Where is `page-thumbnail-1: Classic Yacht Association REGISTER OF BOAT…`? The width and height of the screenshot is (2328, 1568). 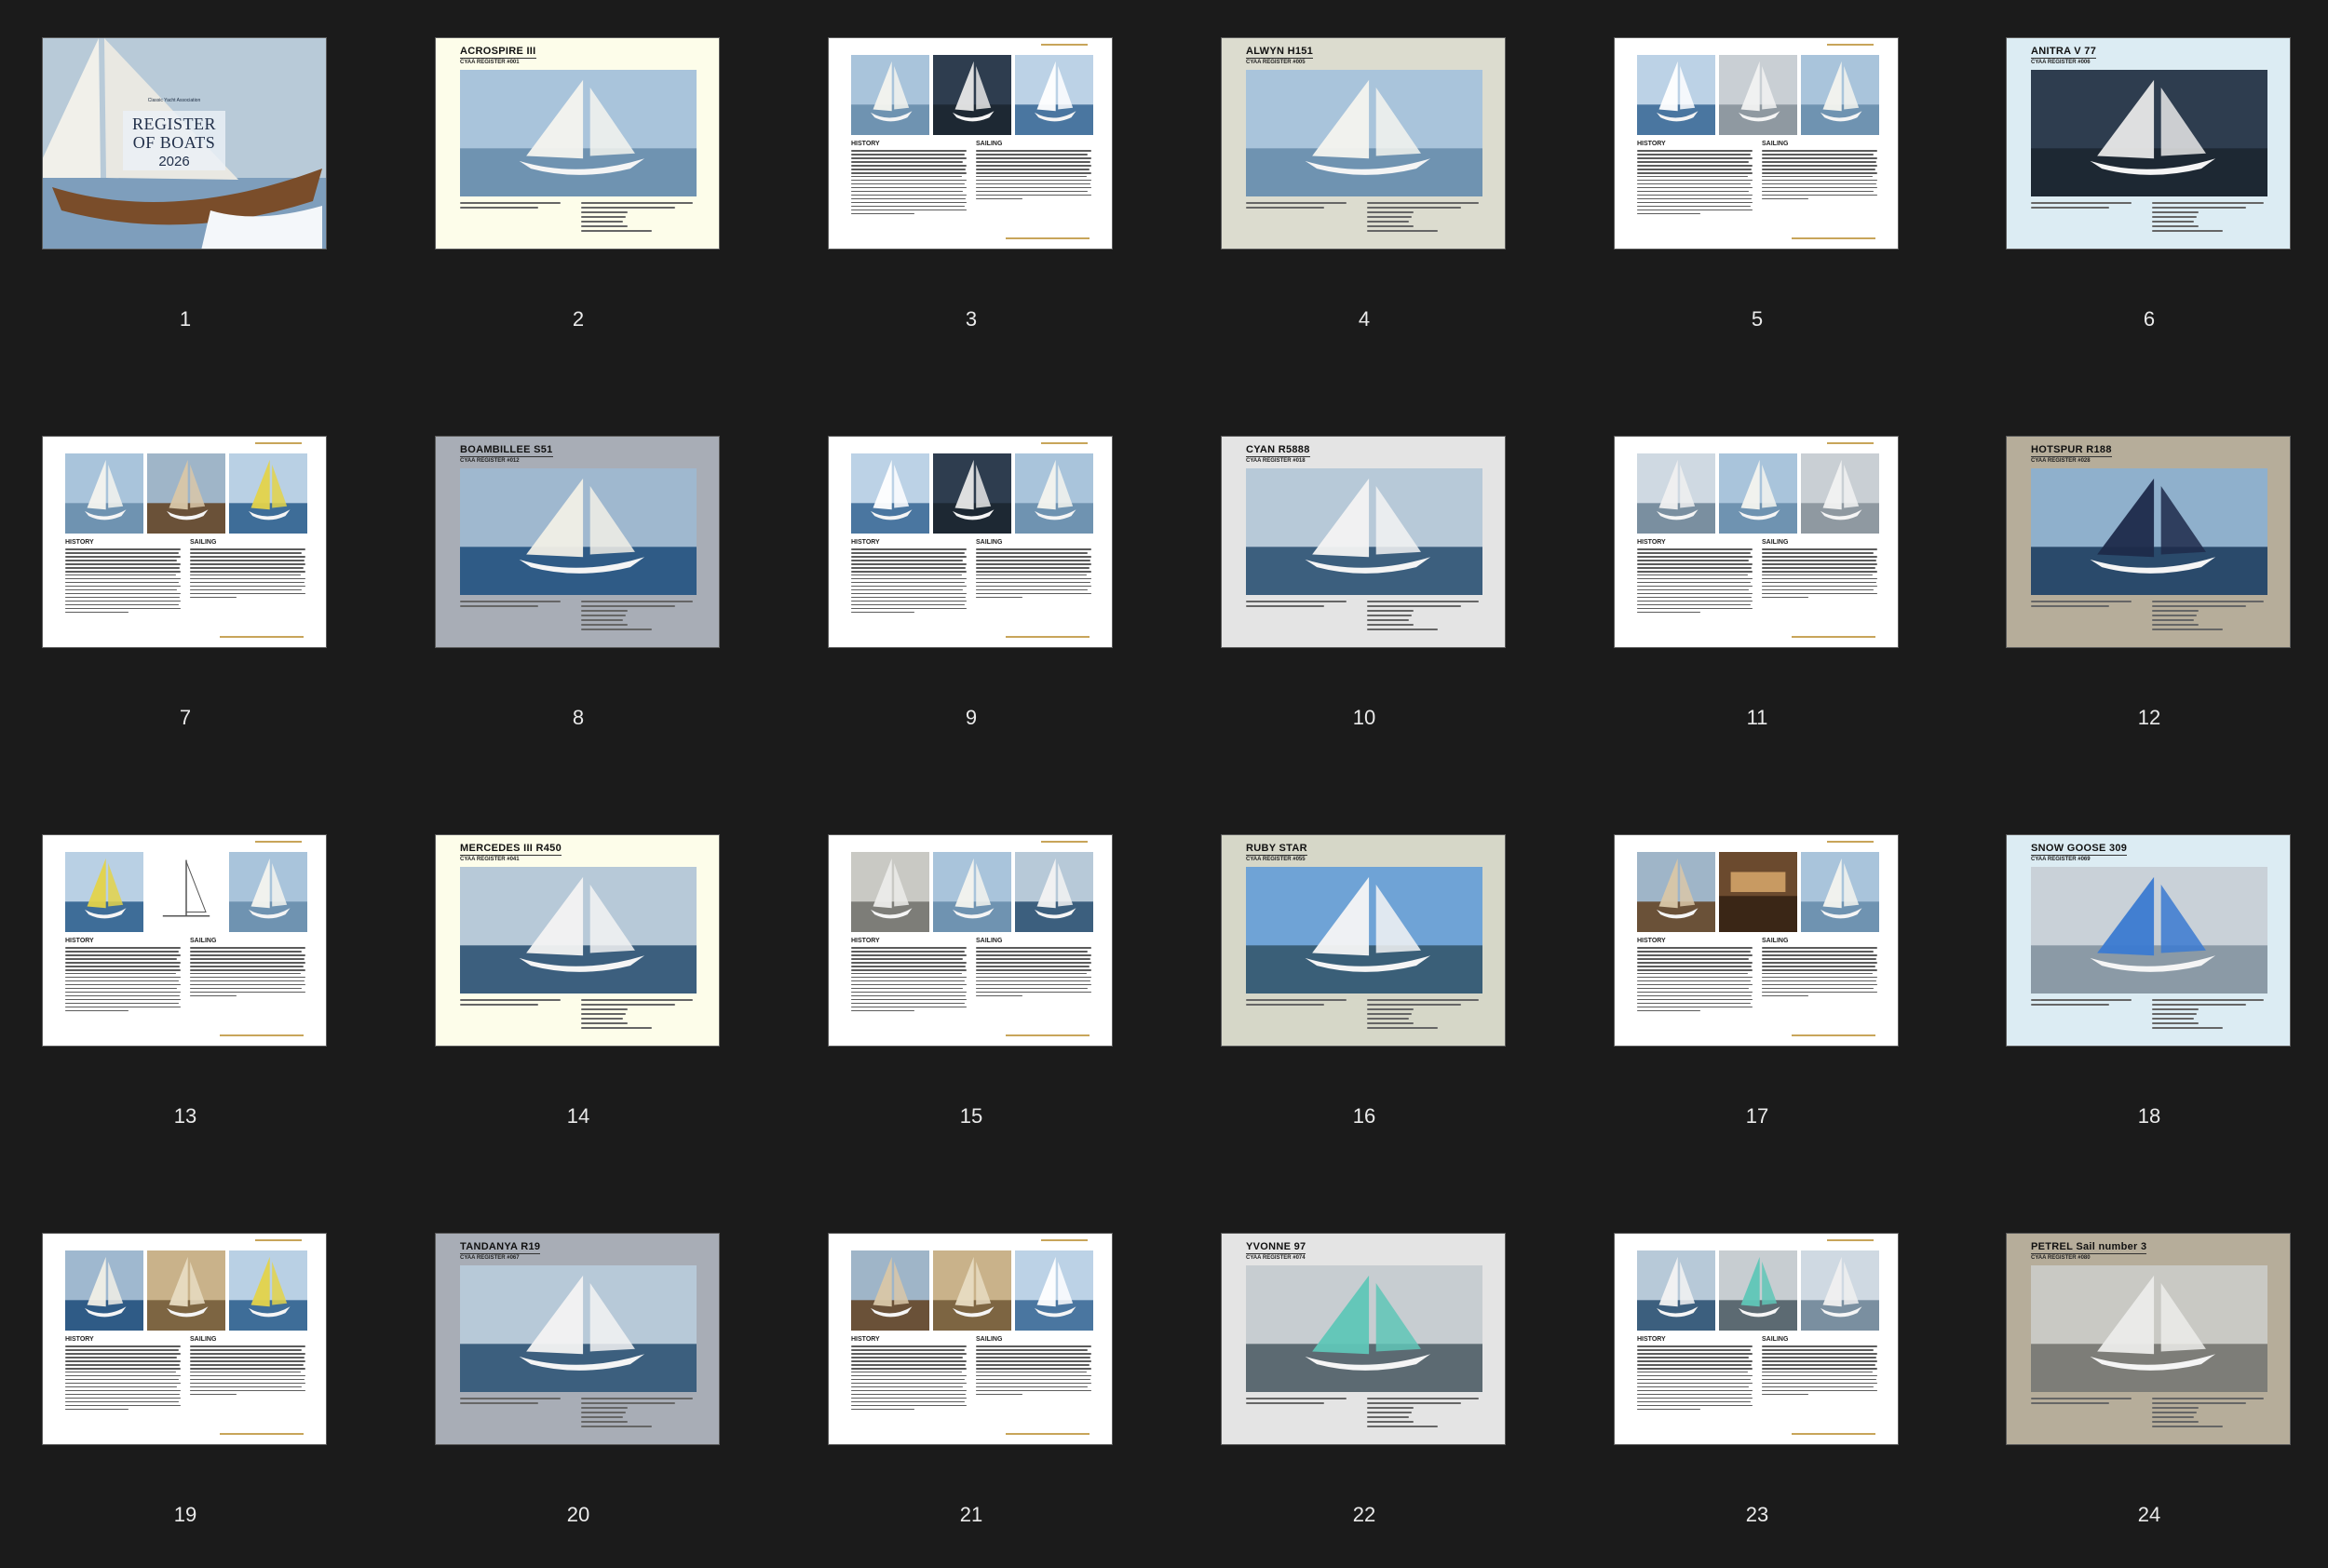
page-thumbnail-1: Classic Yacht Association REGISTER OF BOAT… is located at coordinates (185, 204).